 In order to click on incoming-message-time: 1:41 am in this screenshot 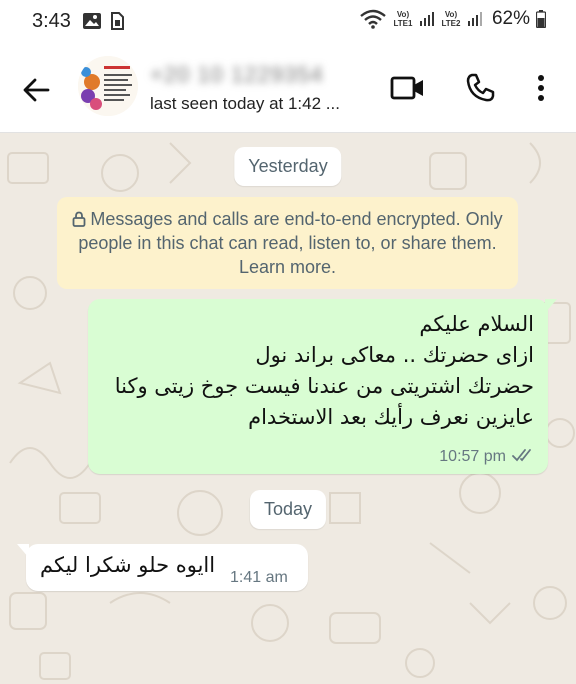, I will do `click(259, 577)`.